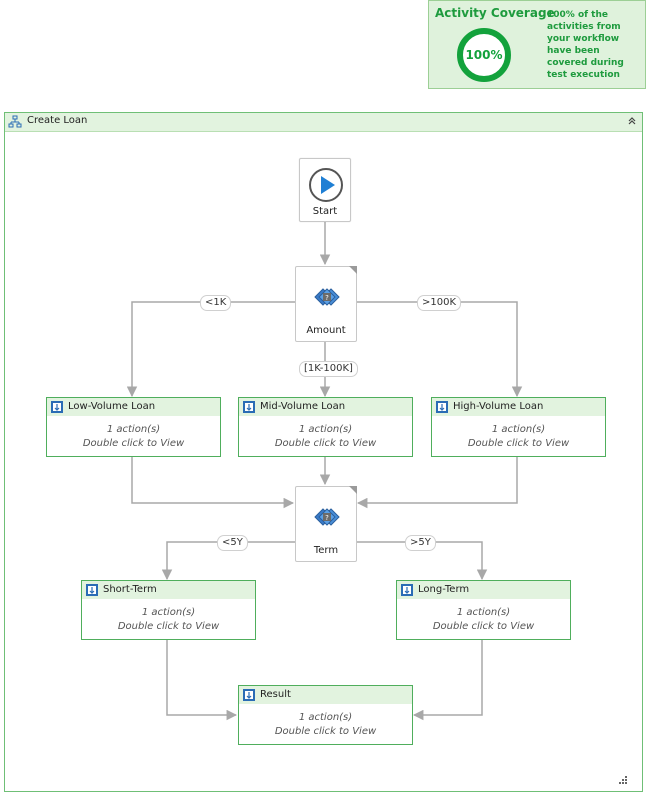 The height and width of the screenshot is (797, 651). I want to click on card-header: High-Volume Loan, so click(518, 407).